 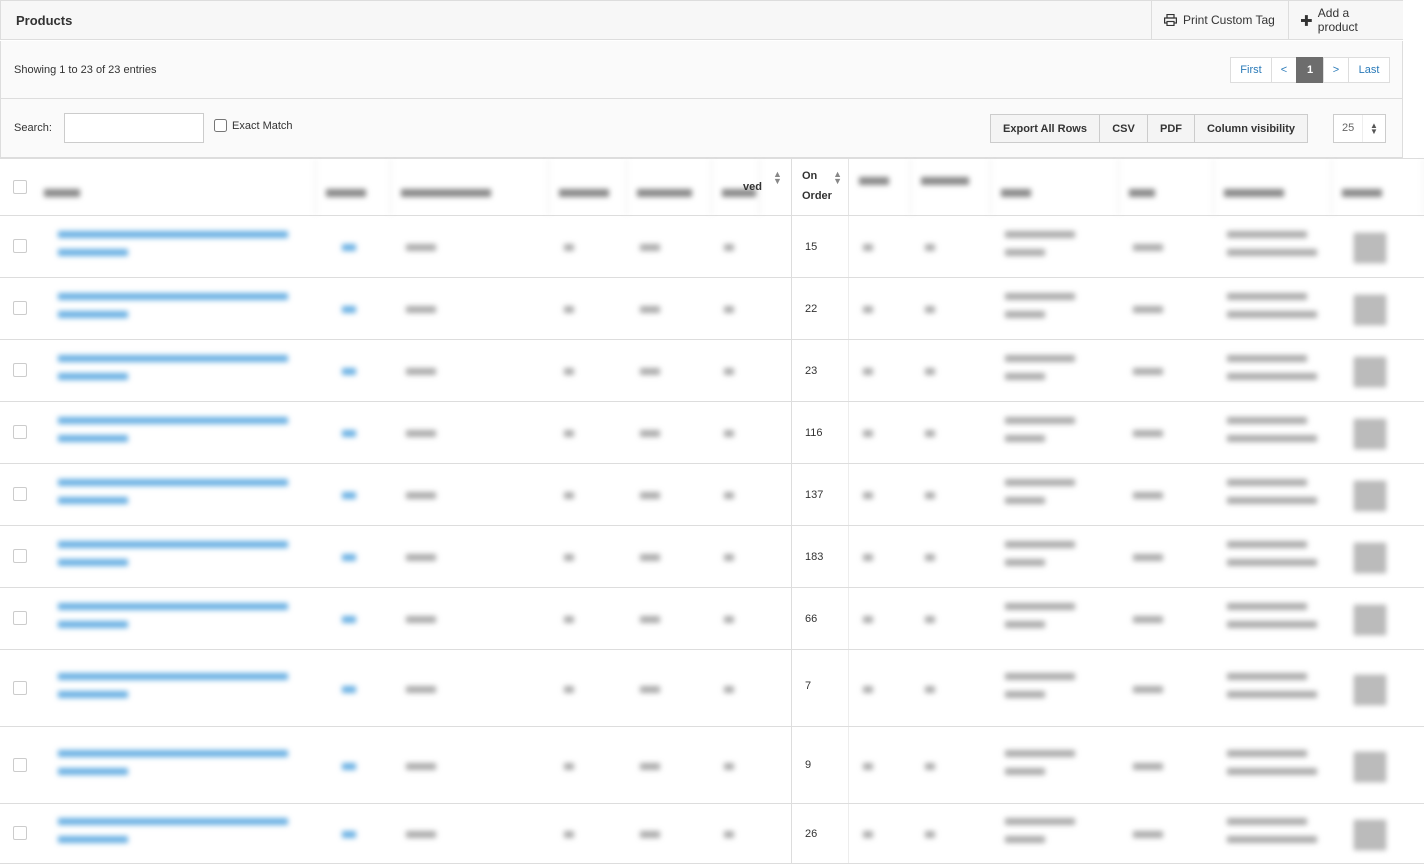 What do you see at coordinates (1359, 128) in the screenshot?
I see `page-length-select: 25 ▲ ▼` at bounding box center [1359, 128].